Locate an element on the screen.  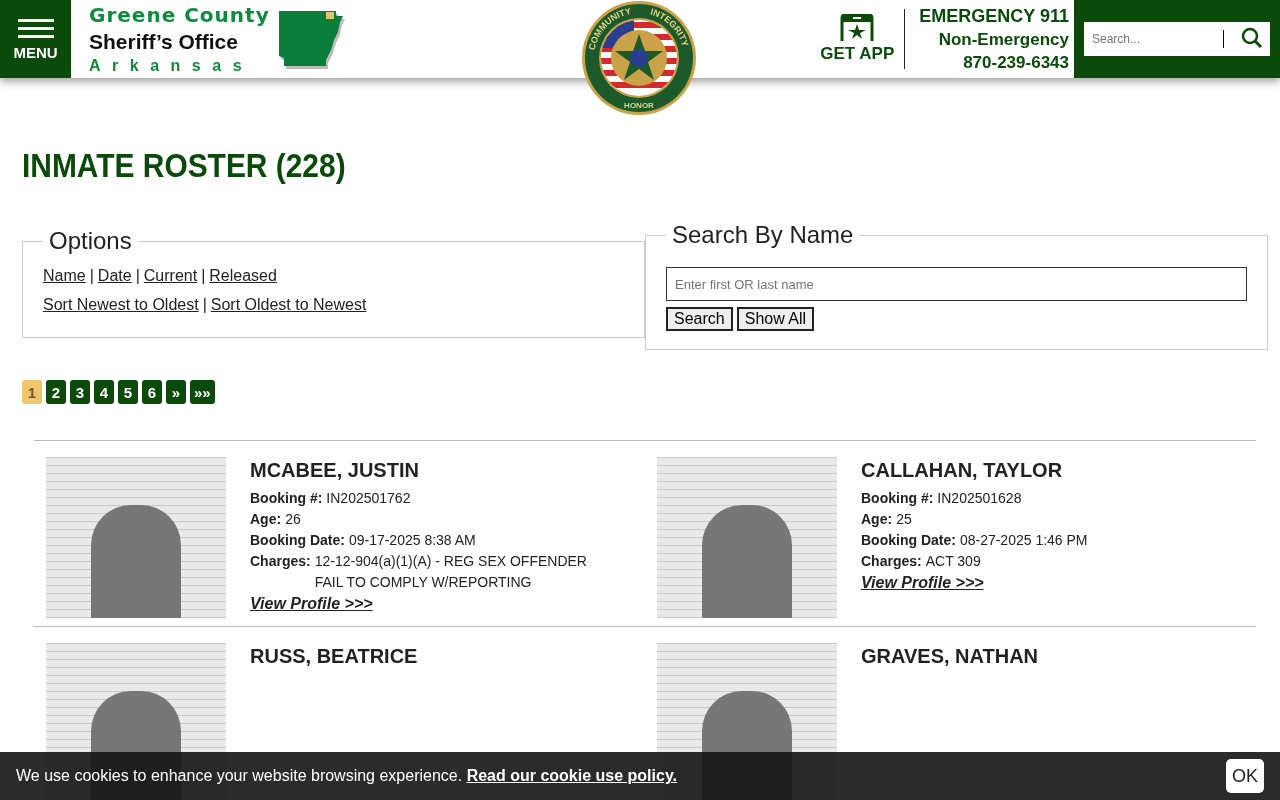
filter-link: Sort Oldest to Newest is located at coordinates (288, 304).